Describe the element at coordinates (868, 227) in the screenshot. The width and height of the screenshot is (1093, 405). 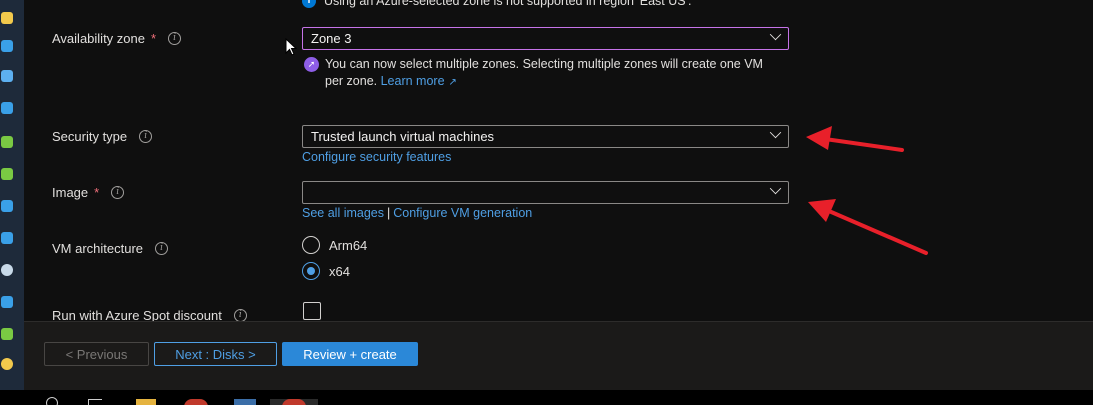
I see `image-arrow` at that location.